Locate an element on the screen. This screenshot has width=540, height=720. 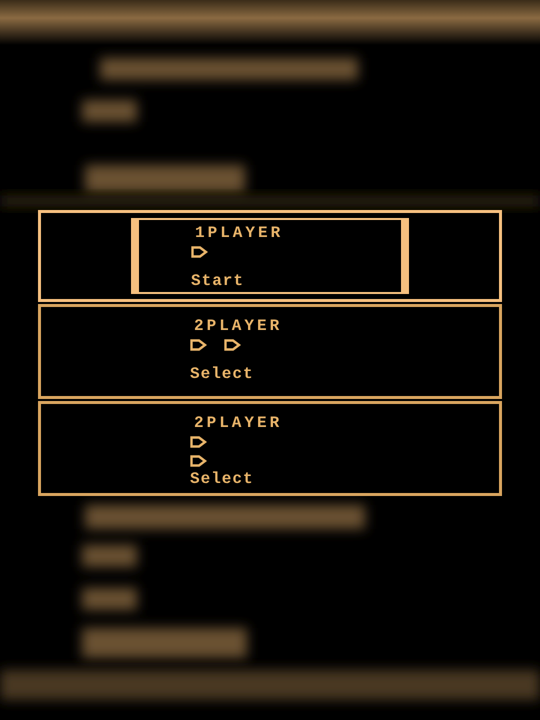
option-title: 1PLAYER is located at coordinates (239, 233).